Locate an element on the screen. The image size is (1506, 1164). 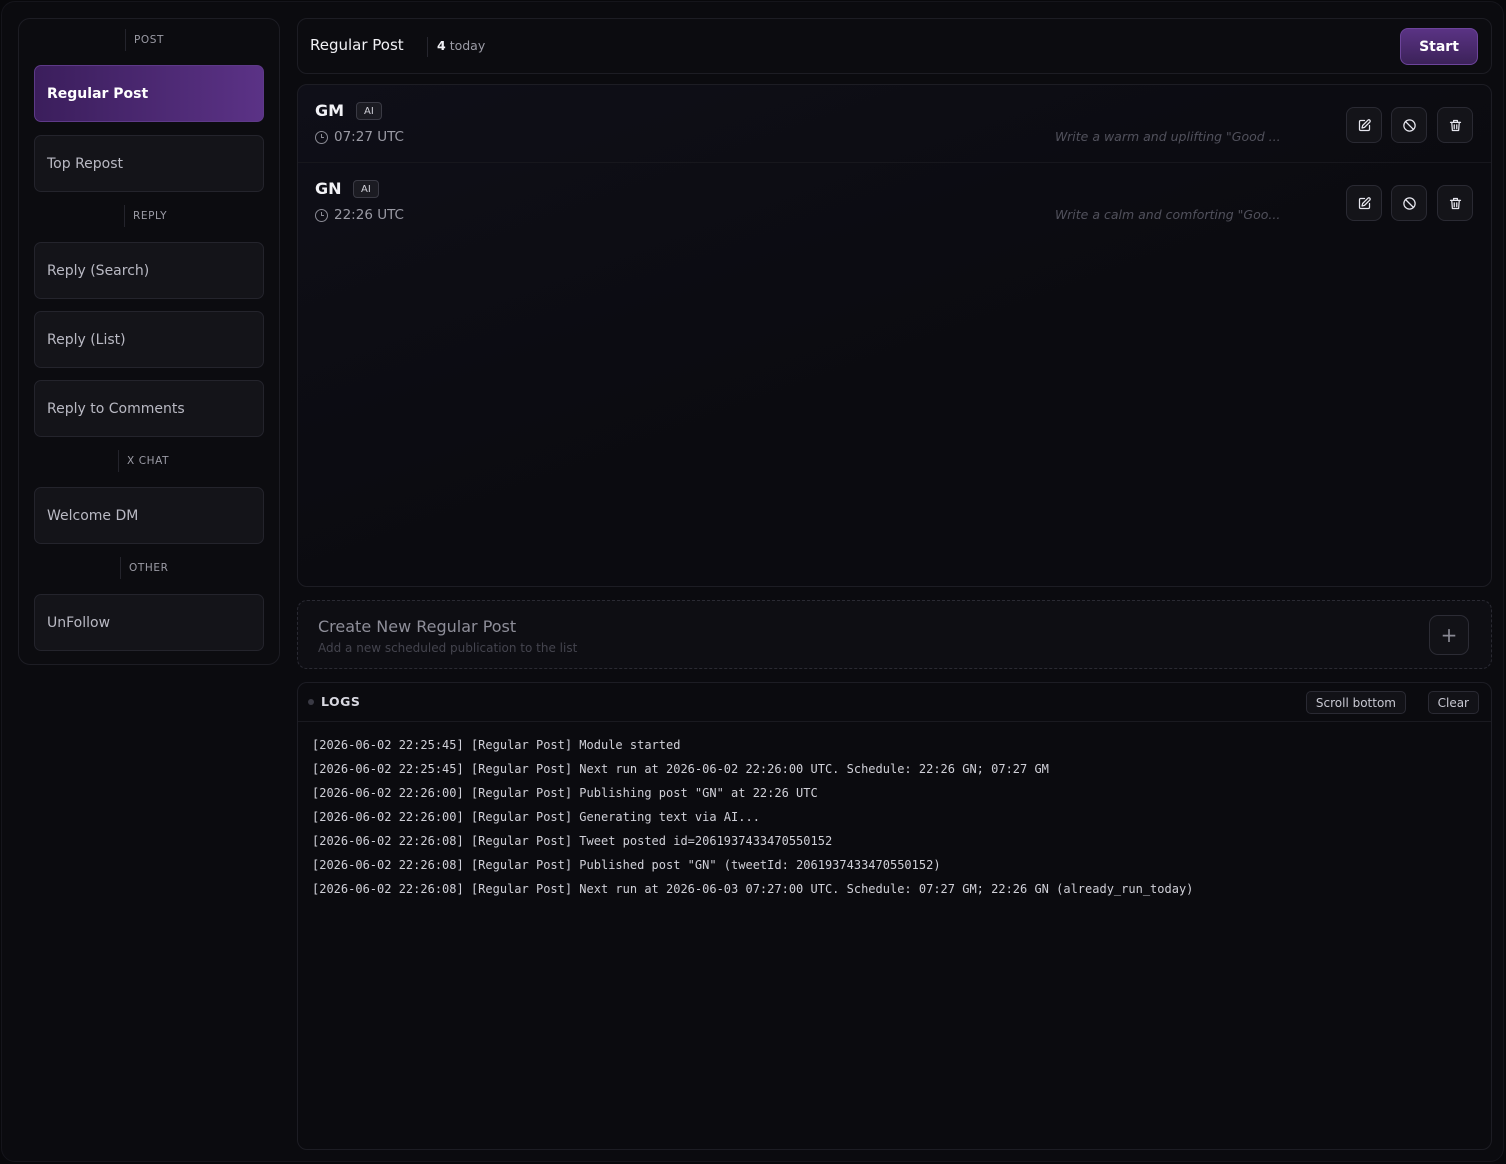
post-name: GM is located at coordinates (330, 110).